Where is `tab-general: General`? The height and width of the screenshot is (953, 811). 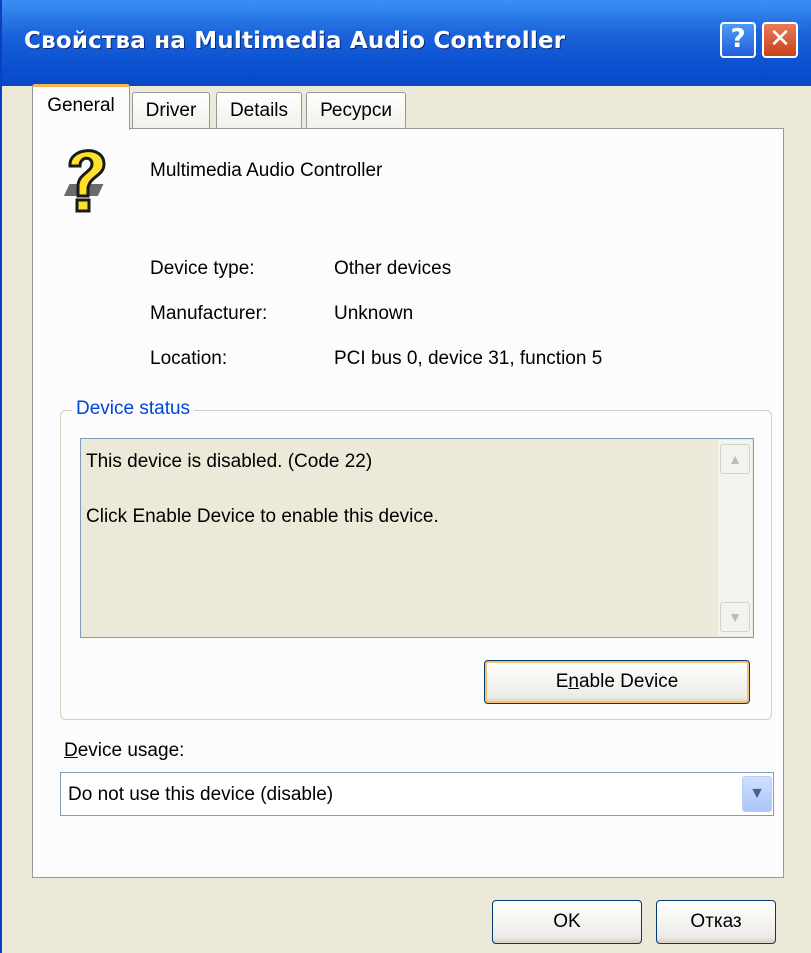
tab-general: General is located at coordinates (81, 107).